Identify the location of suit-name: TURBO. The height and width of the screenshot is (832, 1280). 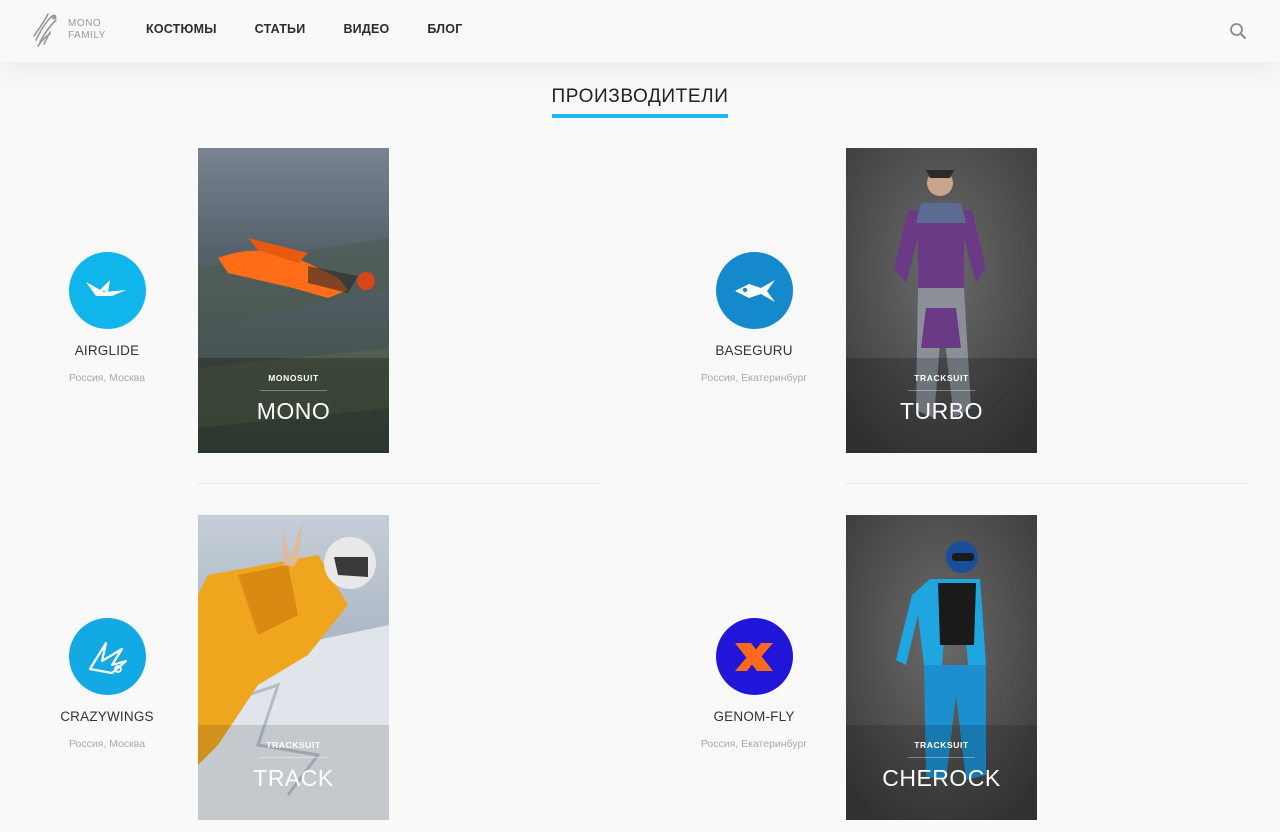
(941, 411).